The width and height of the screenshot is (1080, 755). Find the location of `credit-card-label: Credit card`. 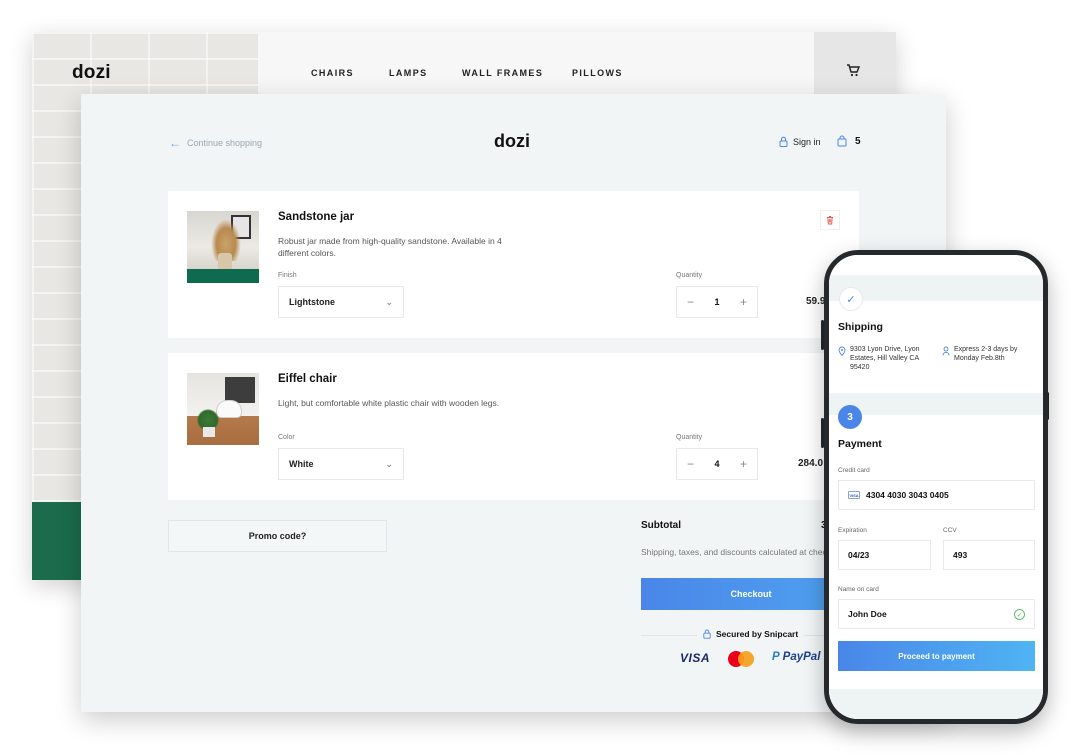

credit-card-label: Credit card is located at coordinates (854, 470).